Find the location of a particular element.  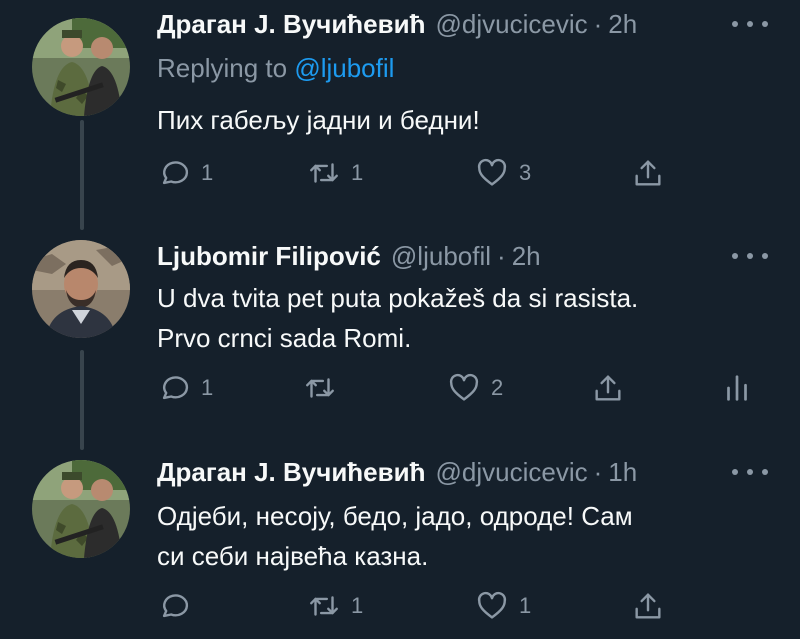

reply-button is located at coordinates (179, 606).